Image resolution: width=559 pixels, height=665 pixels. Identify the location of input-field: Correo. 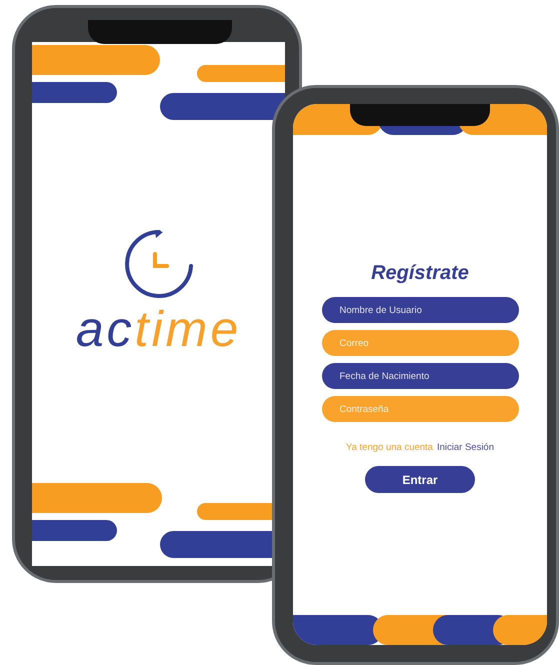
(420, 343).